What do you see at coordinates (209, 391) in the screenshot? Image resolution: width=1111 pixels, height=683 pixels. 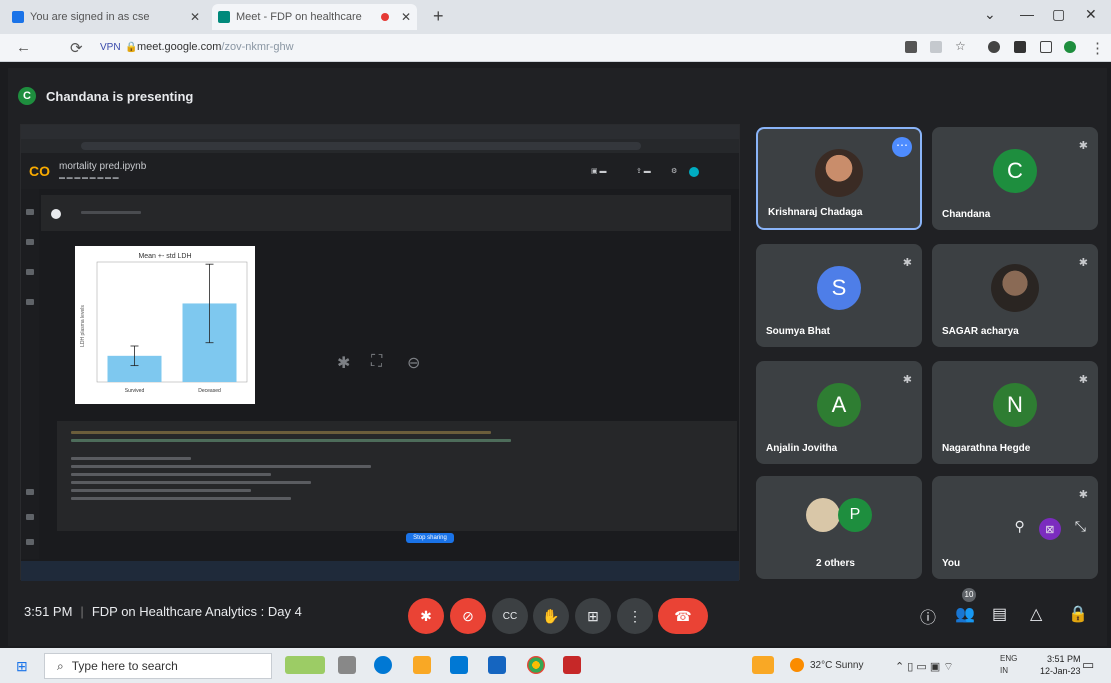 I see `x-tick-label: Deceased` at bounding box center [209, 391].